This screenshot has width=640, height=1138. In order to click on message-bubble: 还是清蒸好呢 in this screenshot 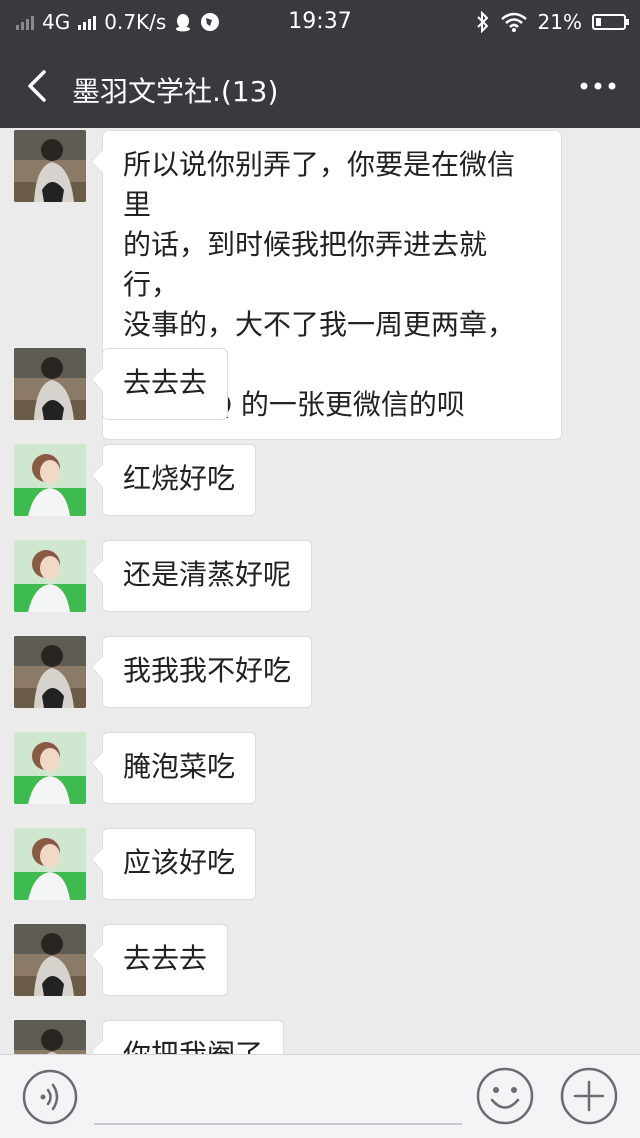, I will do `click(207, 576)`.